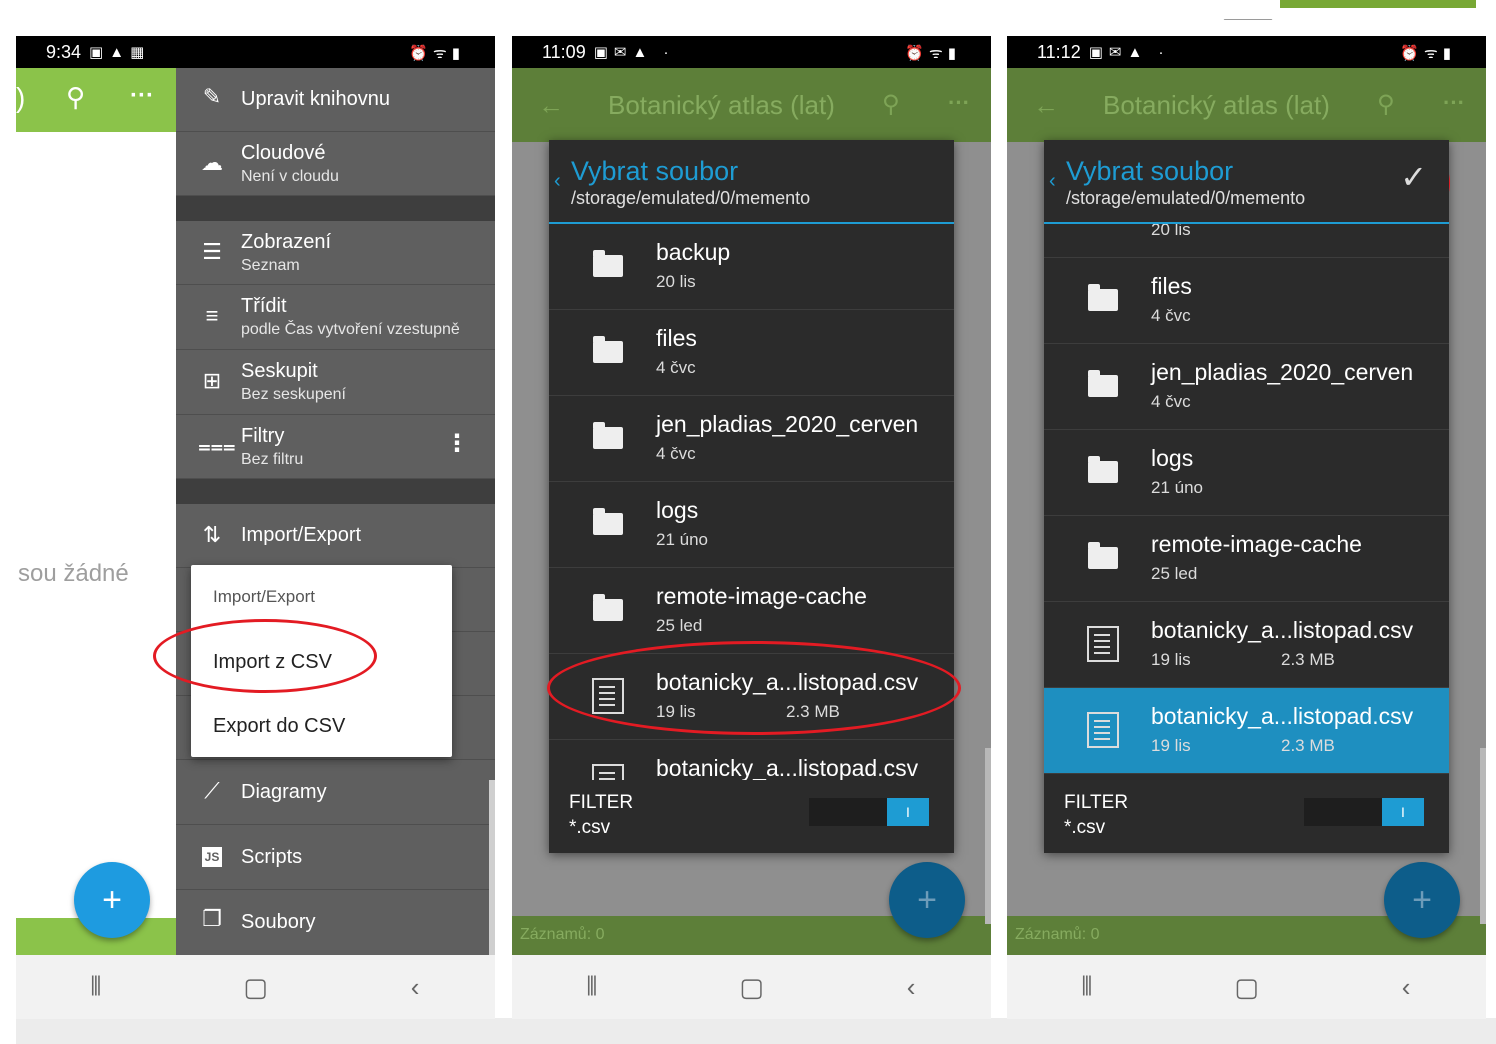  Describe the element at coordinates (1057, 934) in the screenshot. I see `record-count: Záznamů: 0` at that location.